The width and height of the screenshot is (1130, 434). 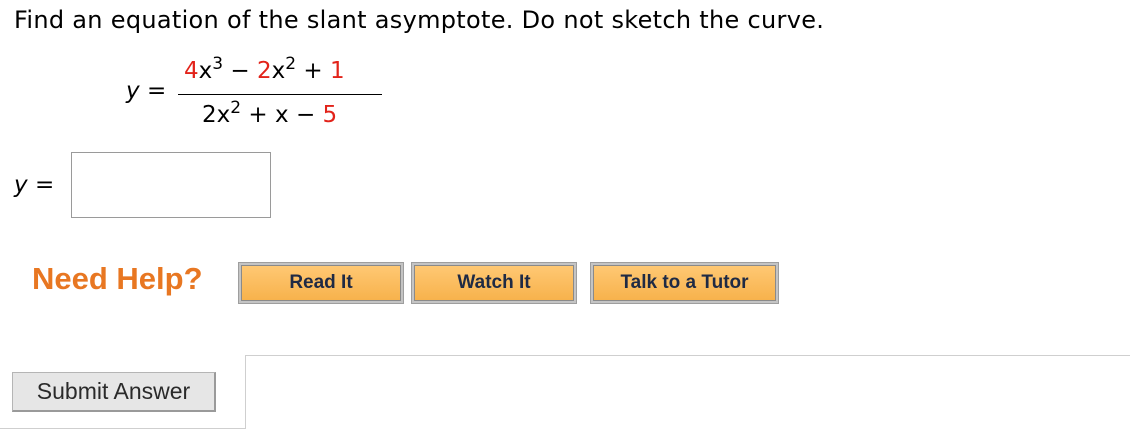 I want to click on denominator-exp-1: 2, so click(x=236, y=108).